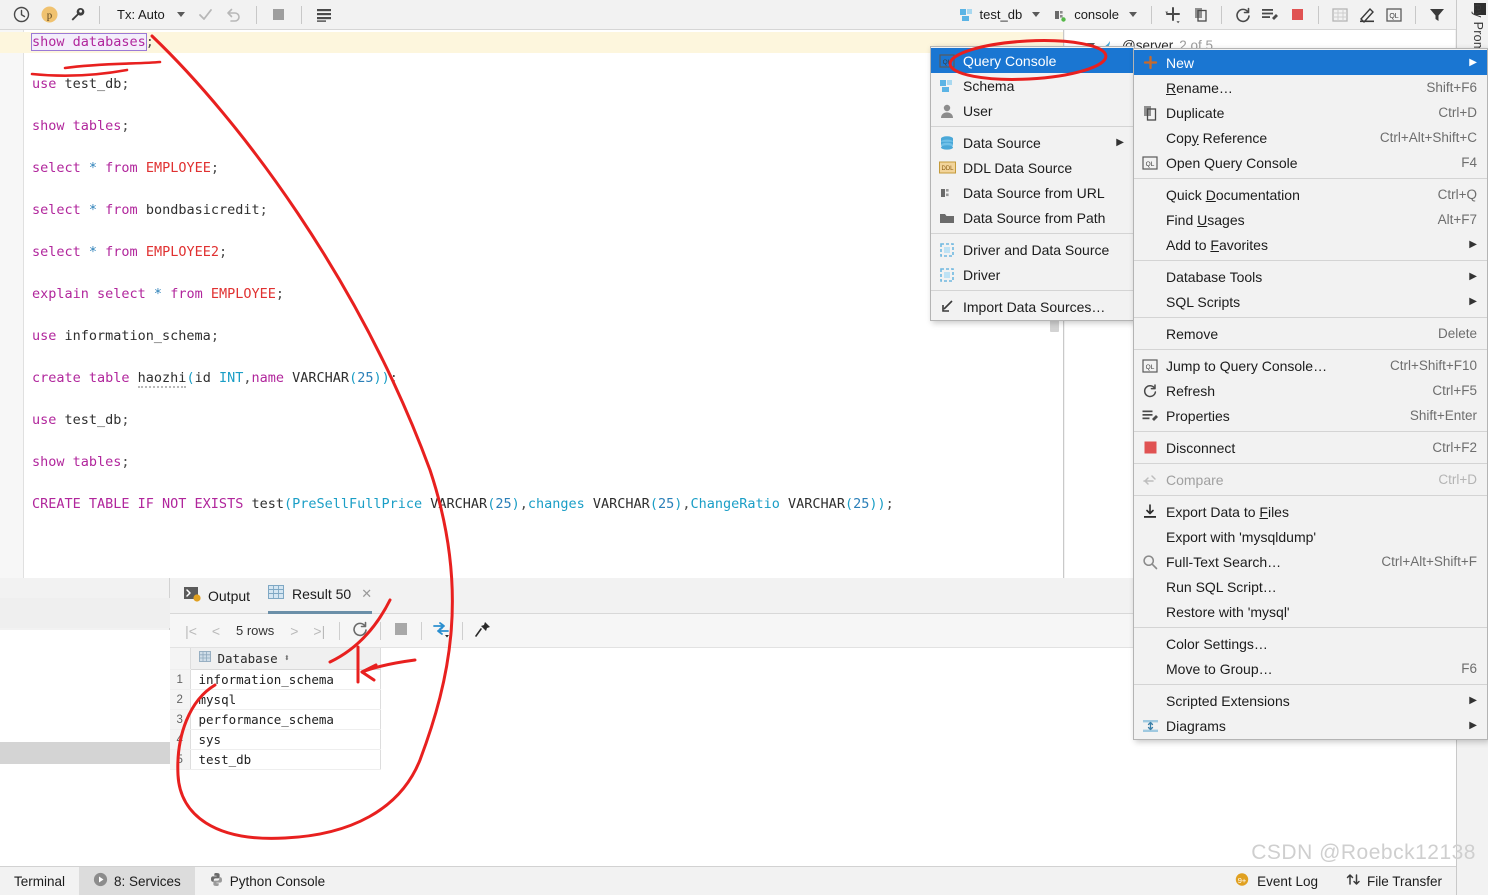 The image size is (1488, 895). What do you see at coordinates (1310, 511) in the screenshot?
I see `context-menu-item-export-data-to-files: Export Data to Files` at bounding box center [1310, 511].